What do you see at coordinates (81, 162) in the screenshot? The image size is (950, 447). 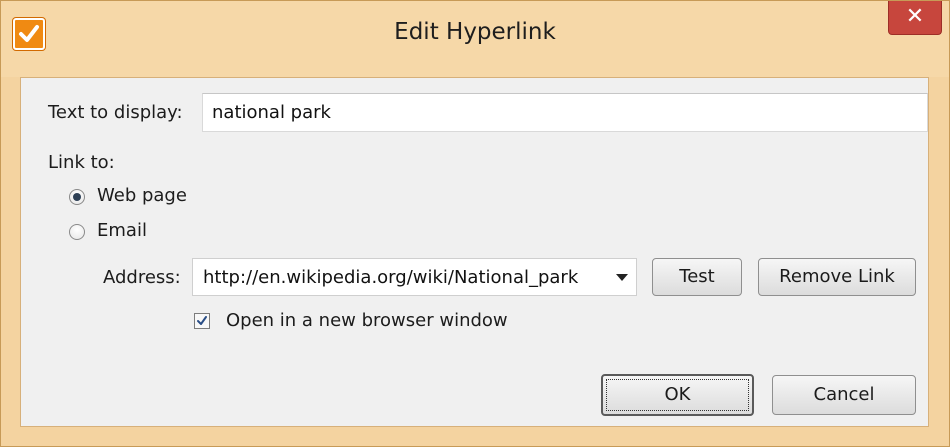 I see `link-to-label: Link to:` at bounding box center [81, 162].